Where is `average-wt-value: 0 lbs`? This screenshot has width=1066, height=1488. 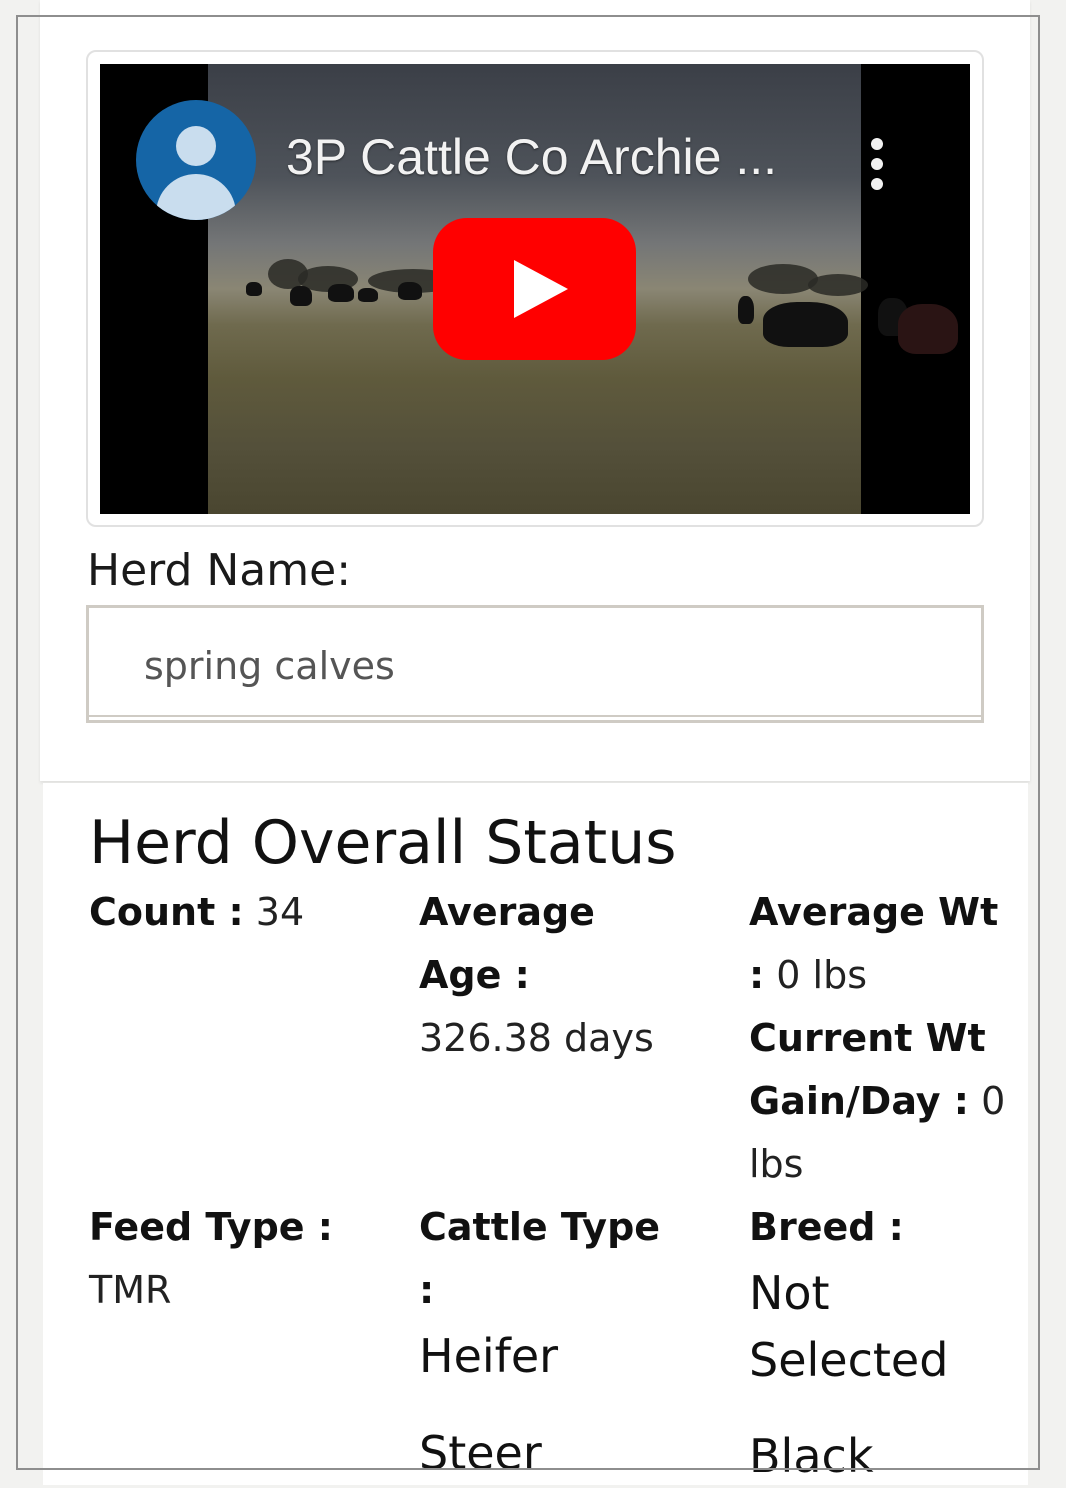
average-wt-value: 0 lbs is located at coordinates (822, 975).